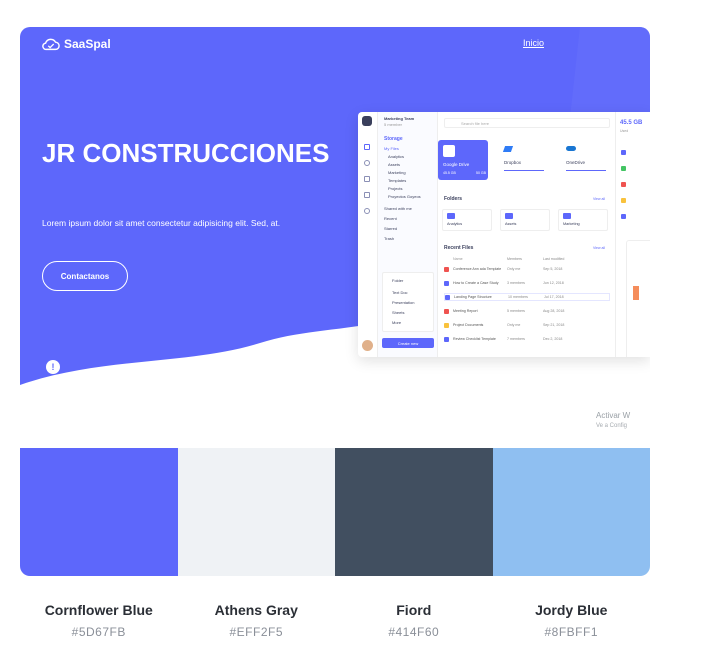 Image resolution: width=708 pixels, height=650 pixels. What do you see at coordinates (398, 312) in the screenshot?
I see `side-tool: Sheets` at bounding box center [398, 312].